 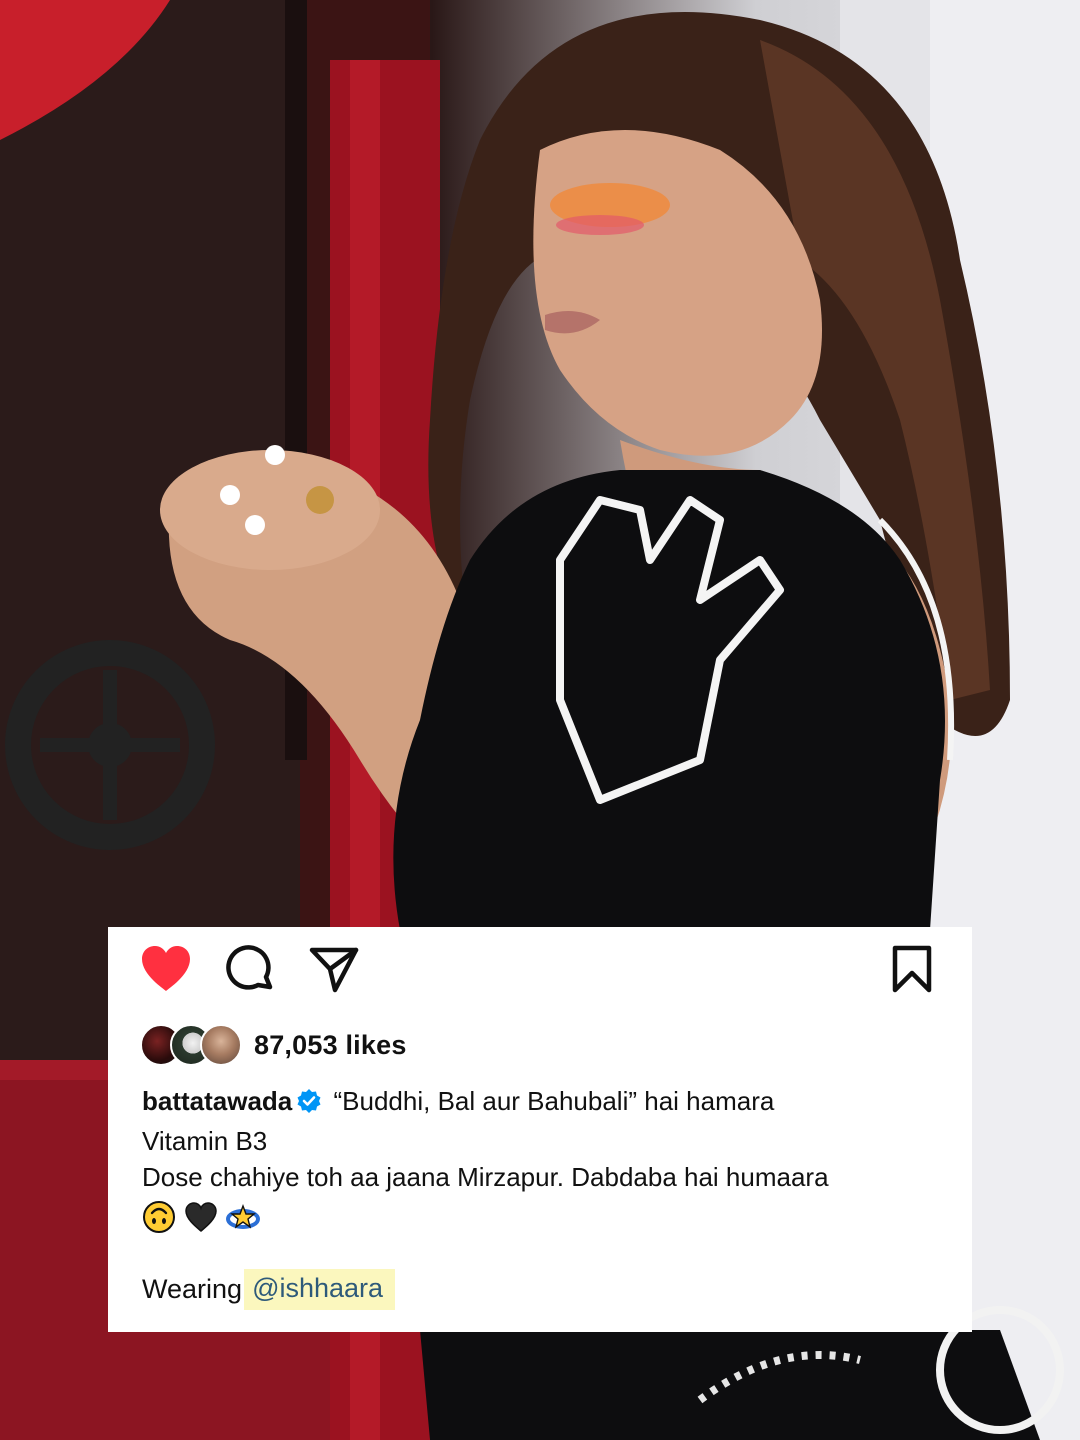 I want to click on black-heart-emoji-icon, so click(x=201, y=1217).